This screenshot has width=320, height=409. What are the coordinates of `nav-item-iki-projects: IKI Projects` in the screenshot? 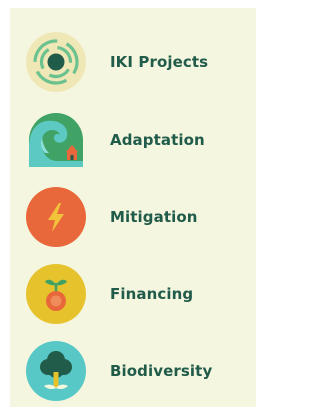 It's located at (137, 62).